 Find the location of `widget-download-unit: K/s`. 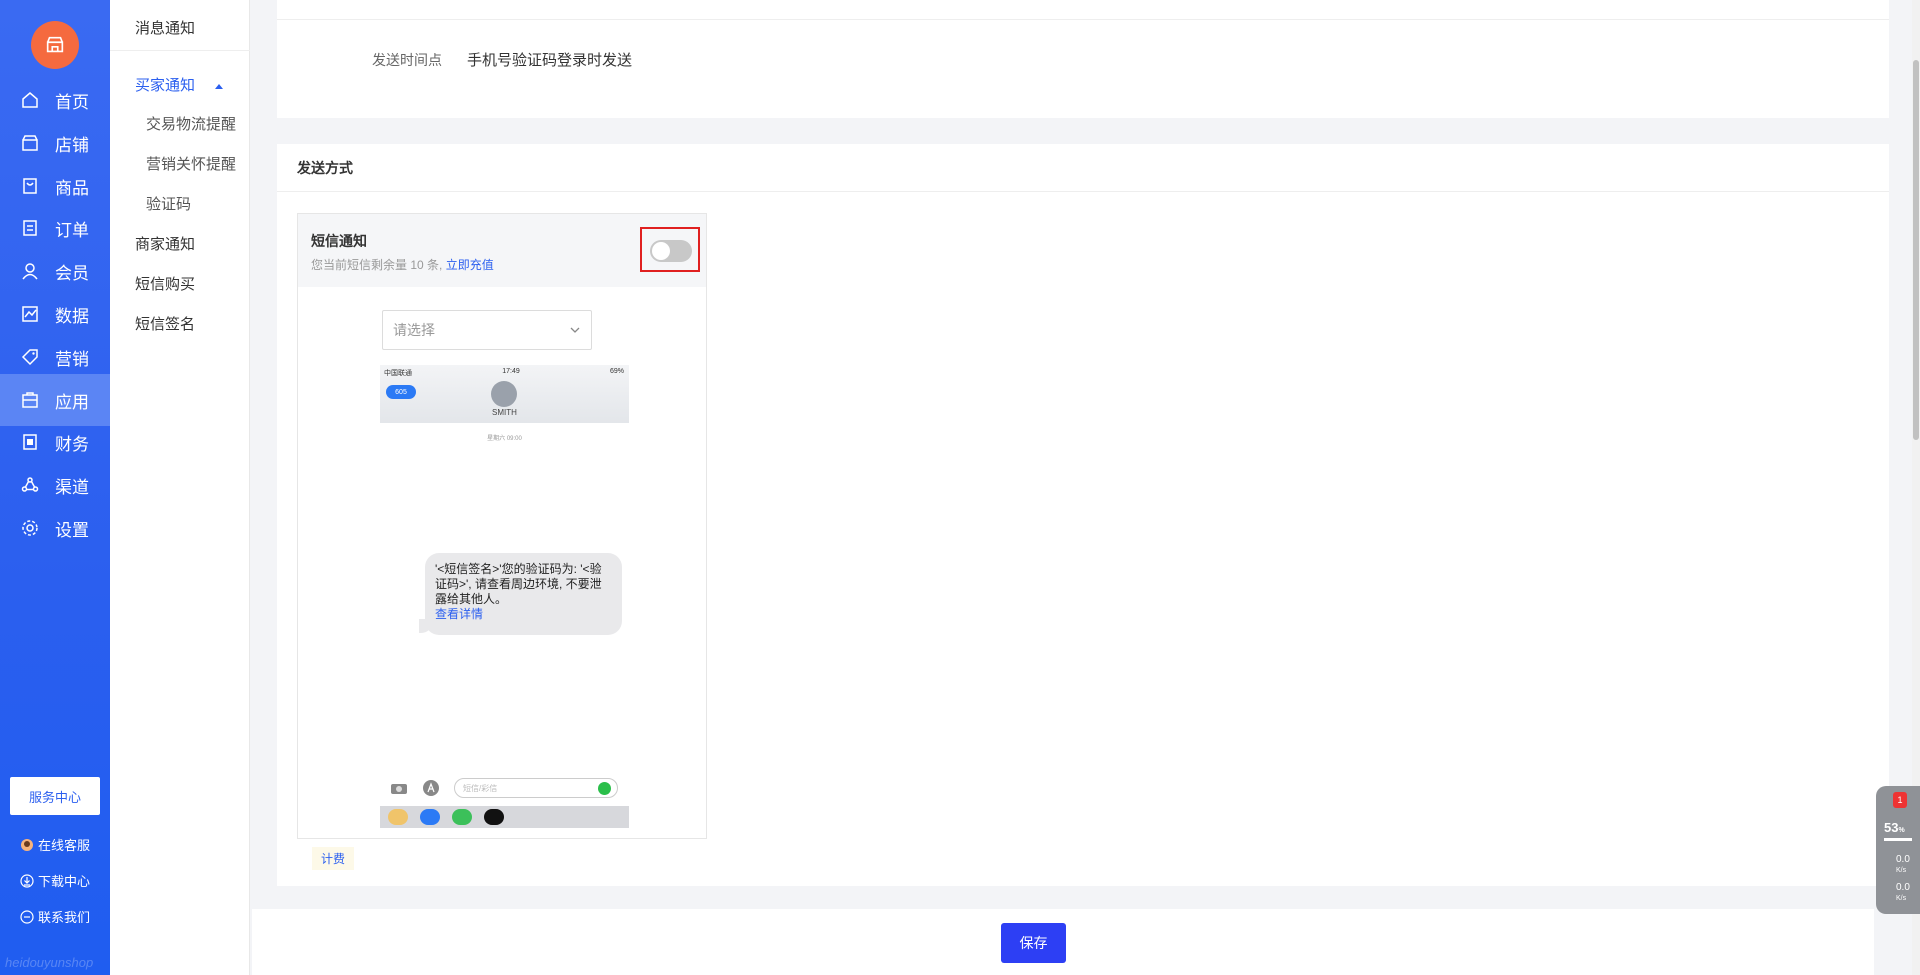

widget-download-unit: K/s is located at coordinates (1901, 898).